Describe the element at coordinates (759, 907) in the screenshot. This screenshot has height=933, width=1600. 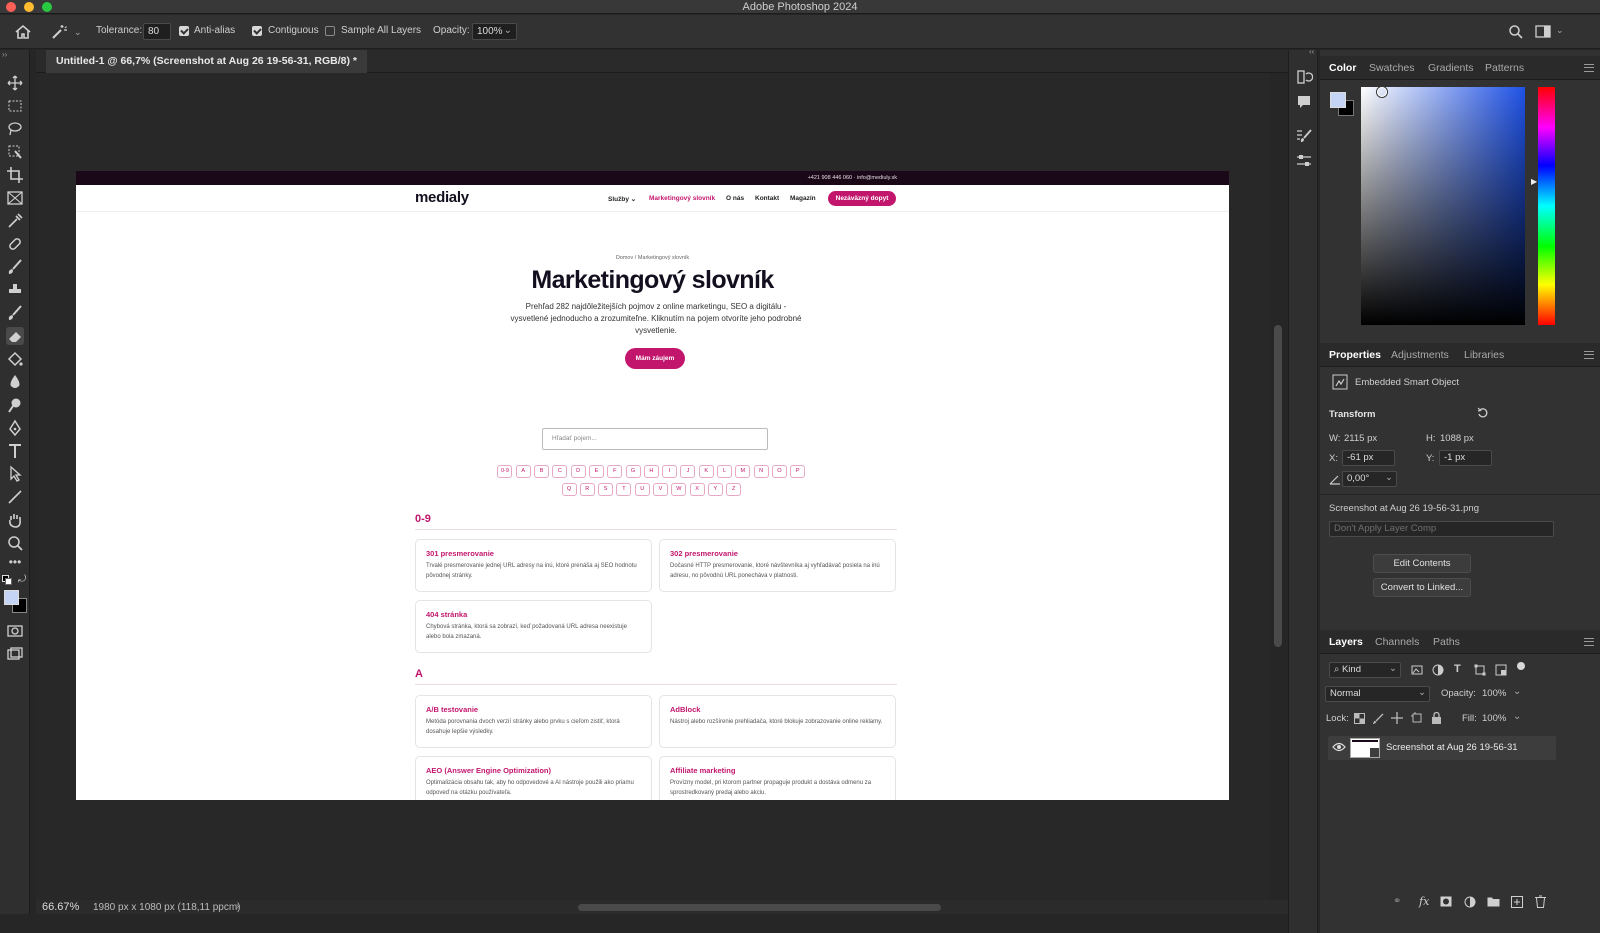
I see `horizontal-scroll-thumb` at that location.